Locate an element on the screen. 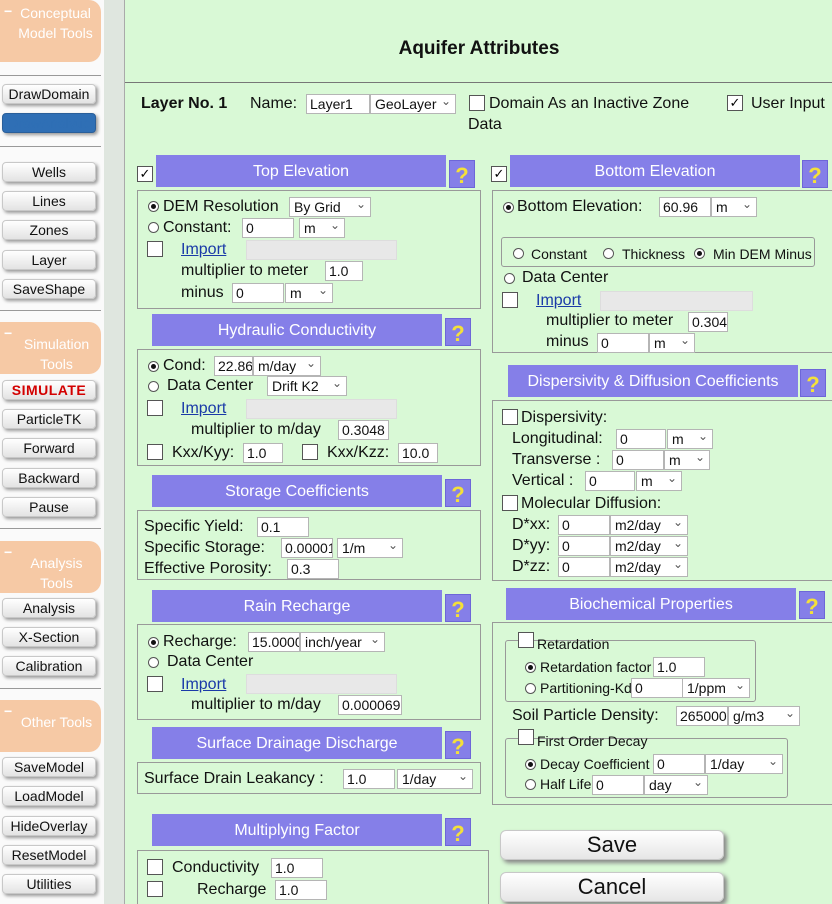 This screenshot has height=904, width=832. minus-unit-select: m is located at coordinates (672, 343).